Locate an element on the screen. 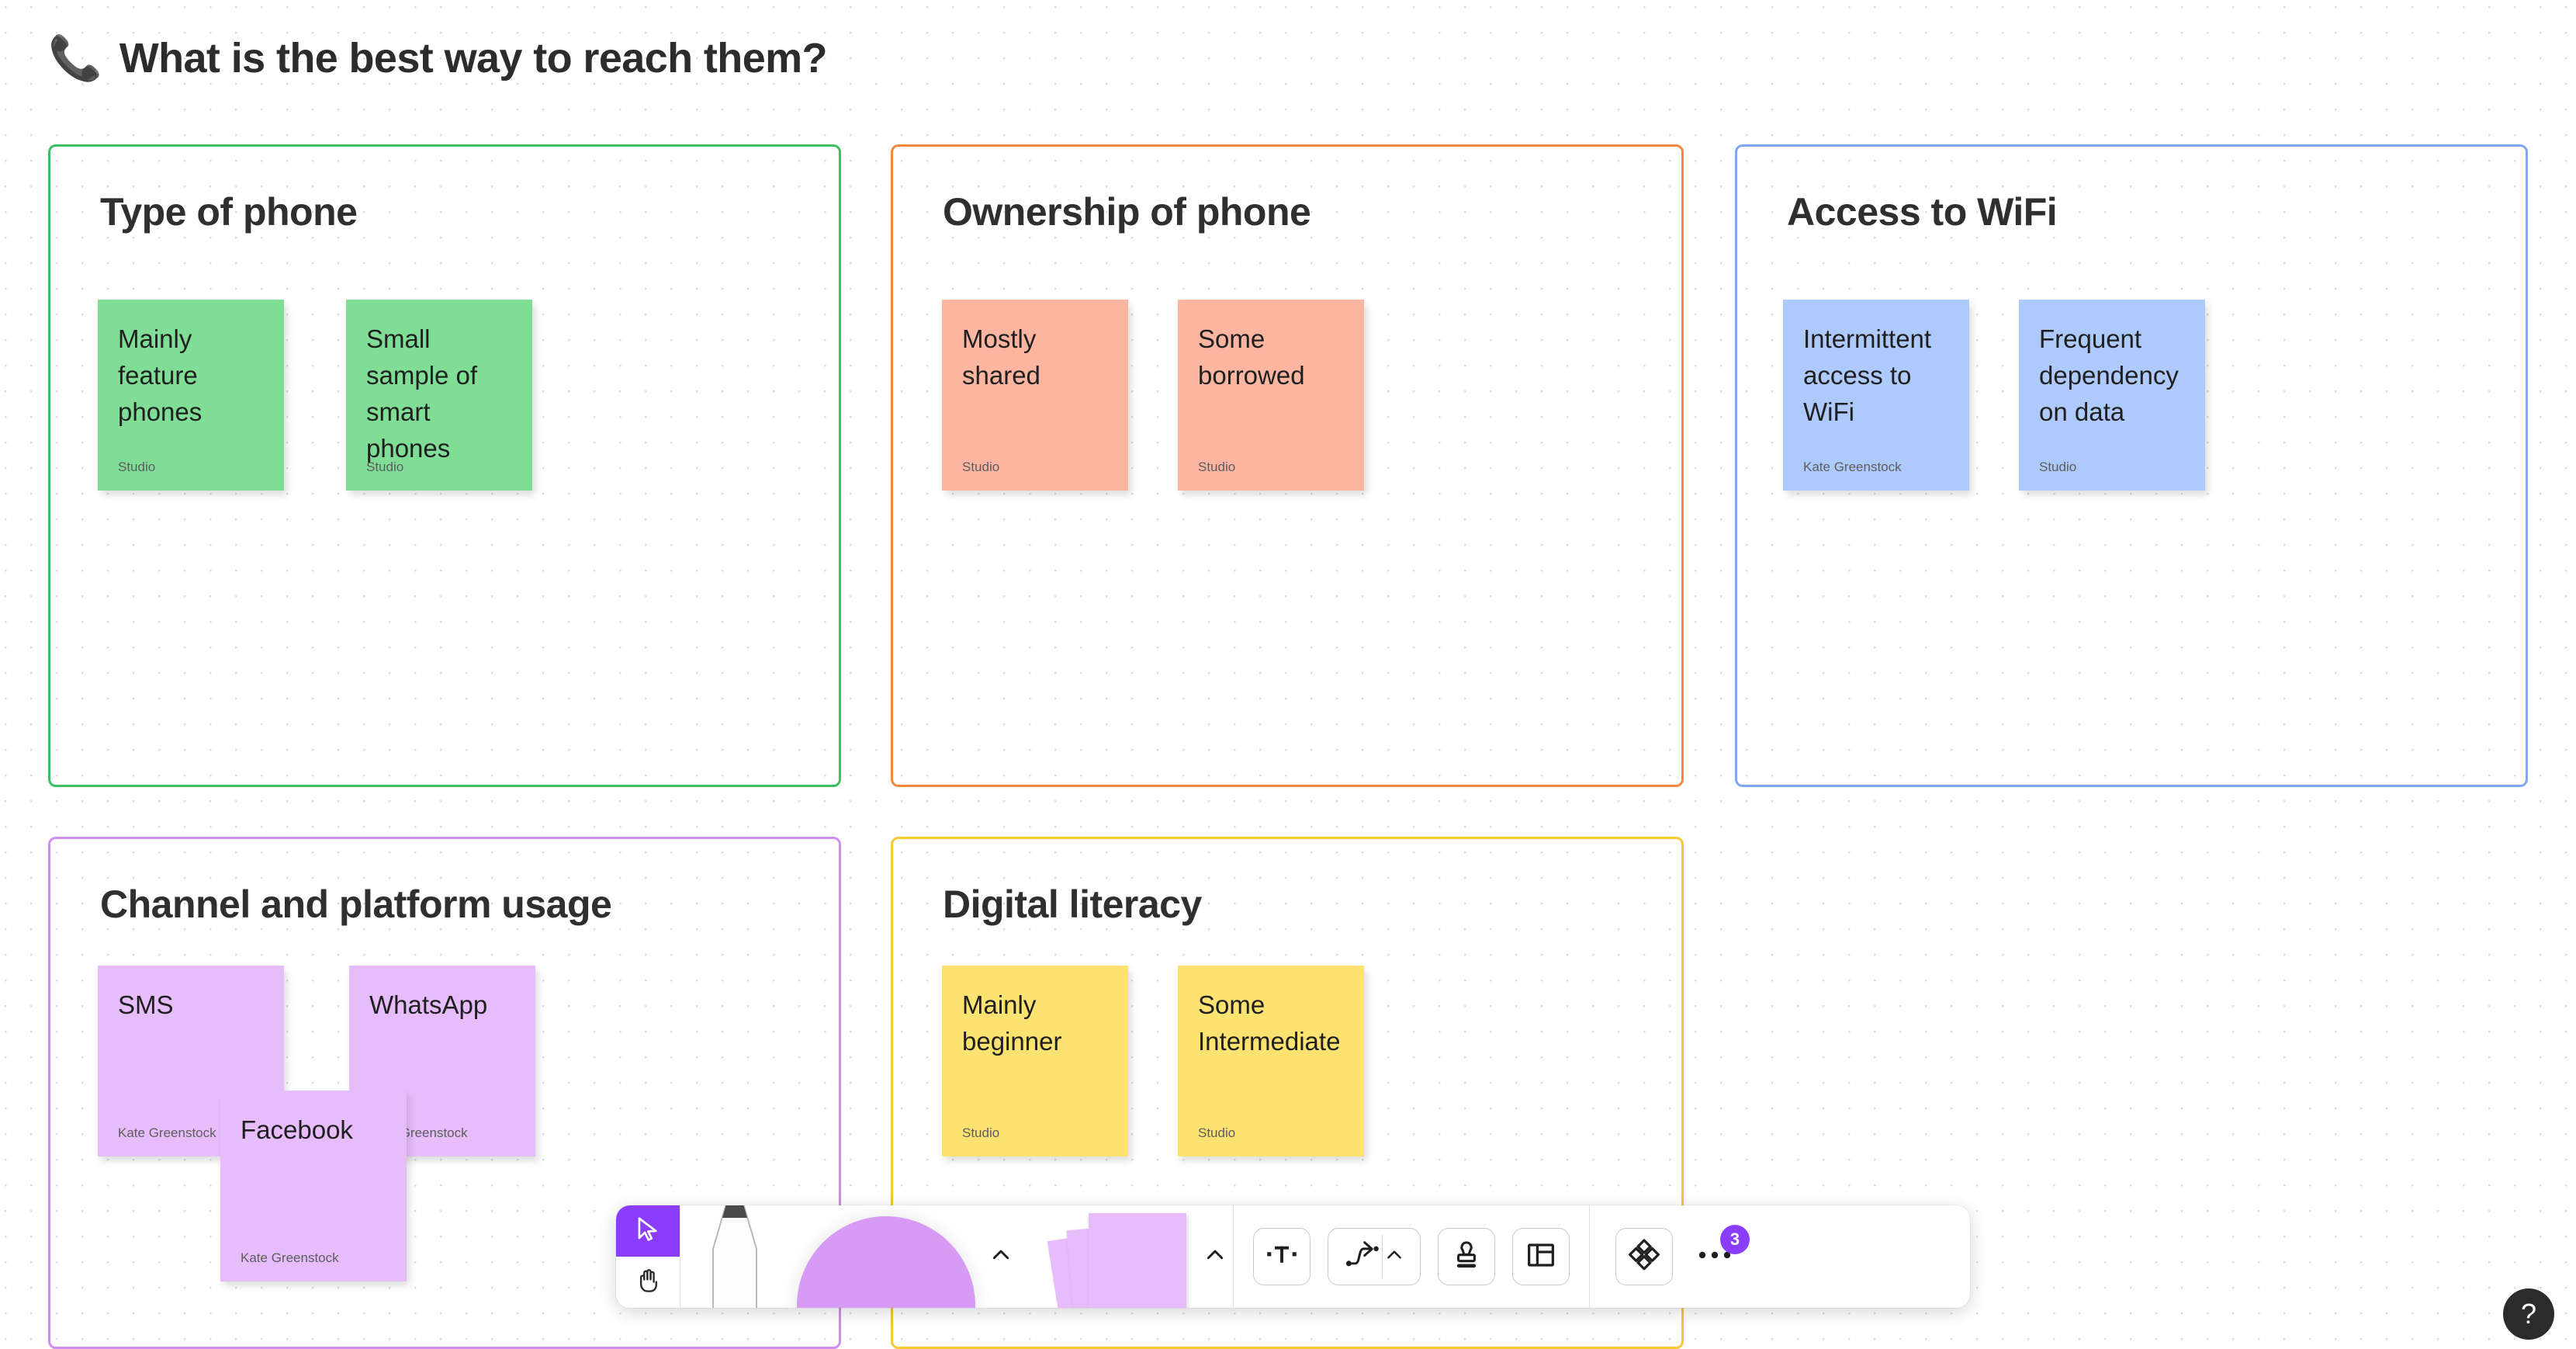 The image size is (2576, 1349). sticky-note: Frequent dependency on data Studio is located at coordinates (2112, 396).